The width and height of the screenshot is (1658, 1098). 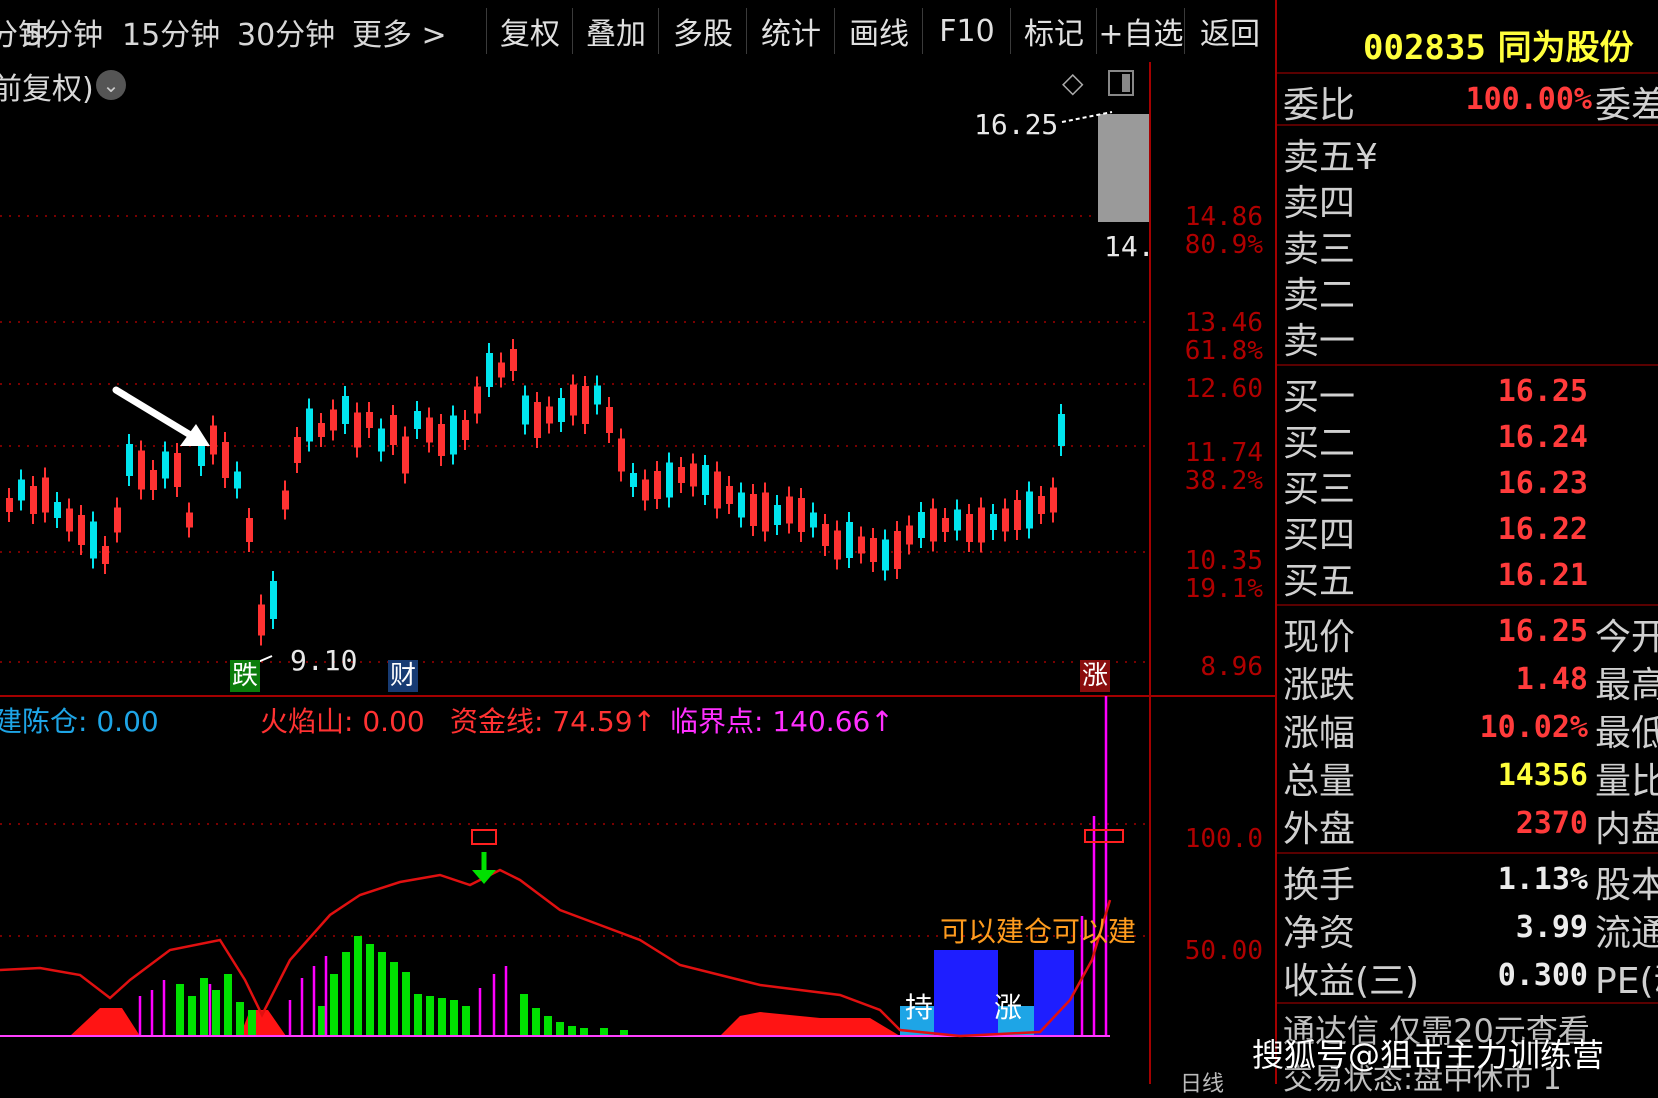 I want to click on multi-stock-button: 多股, so click(x=702, y=31).